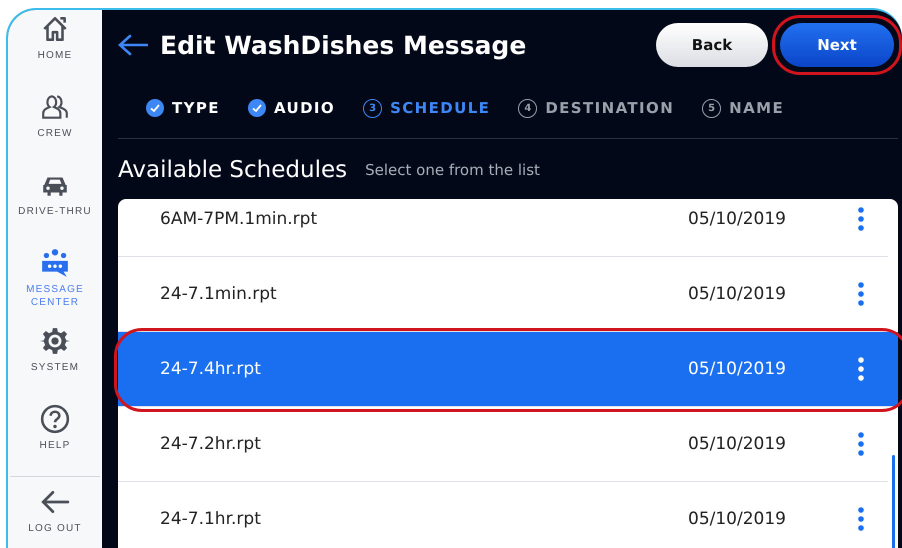 The height and width of the screenshot is (548, 902). Describe the element at coordinates (528, 108) in the screenshot. I see `step-number: 4` at that location.